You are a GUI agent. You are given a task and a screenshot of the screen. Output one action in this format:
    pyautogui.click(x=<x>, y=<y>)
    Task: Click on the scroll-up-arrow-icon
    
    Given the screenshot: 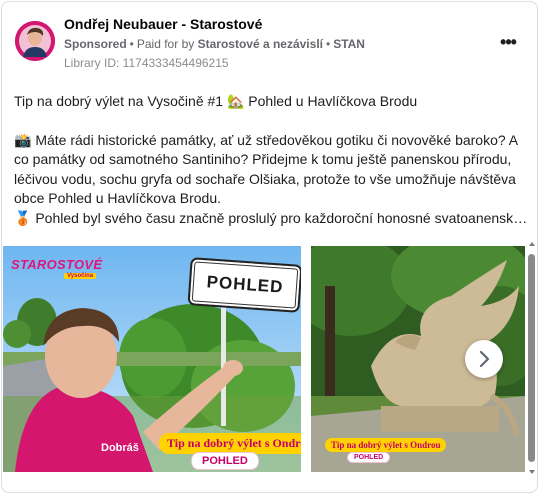 What is the action you would take?
    pyautogui.click(x=532, y=244)
    